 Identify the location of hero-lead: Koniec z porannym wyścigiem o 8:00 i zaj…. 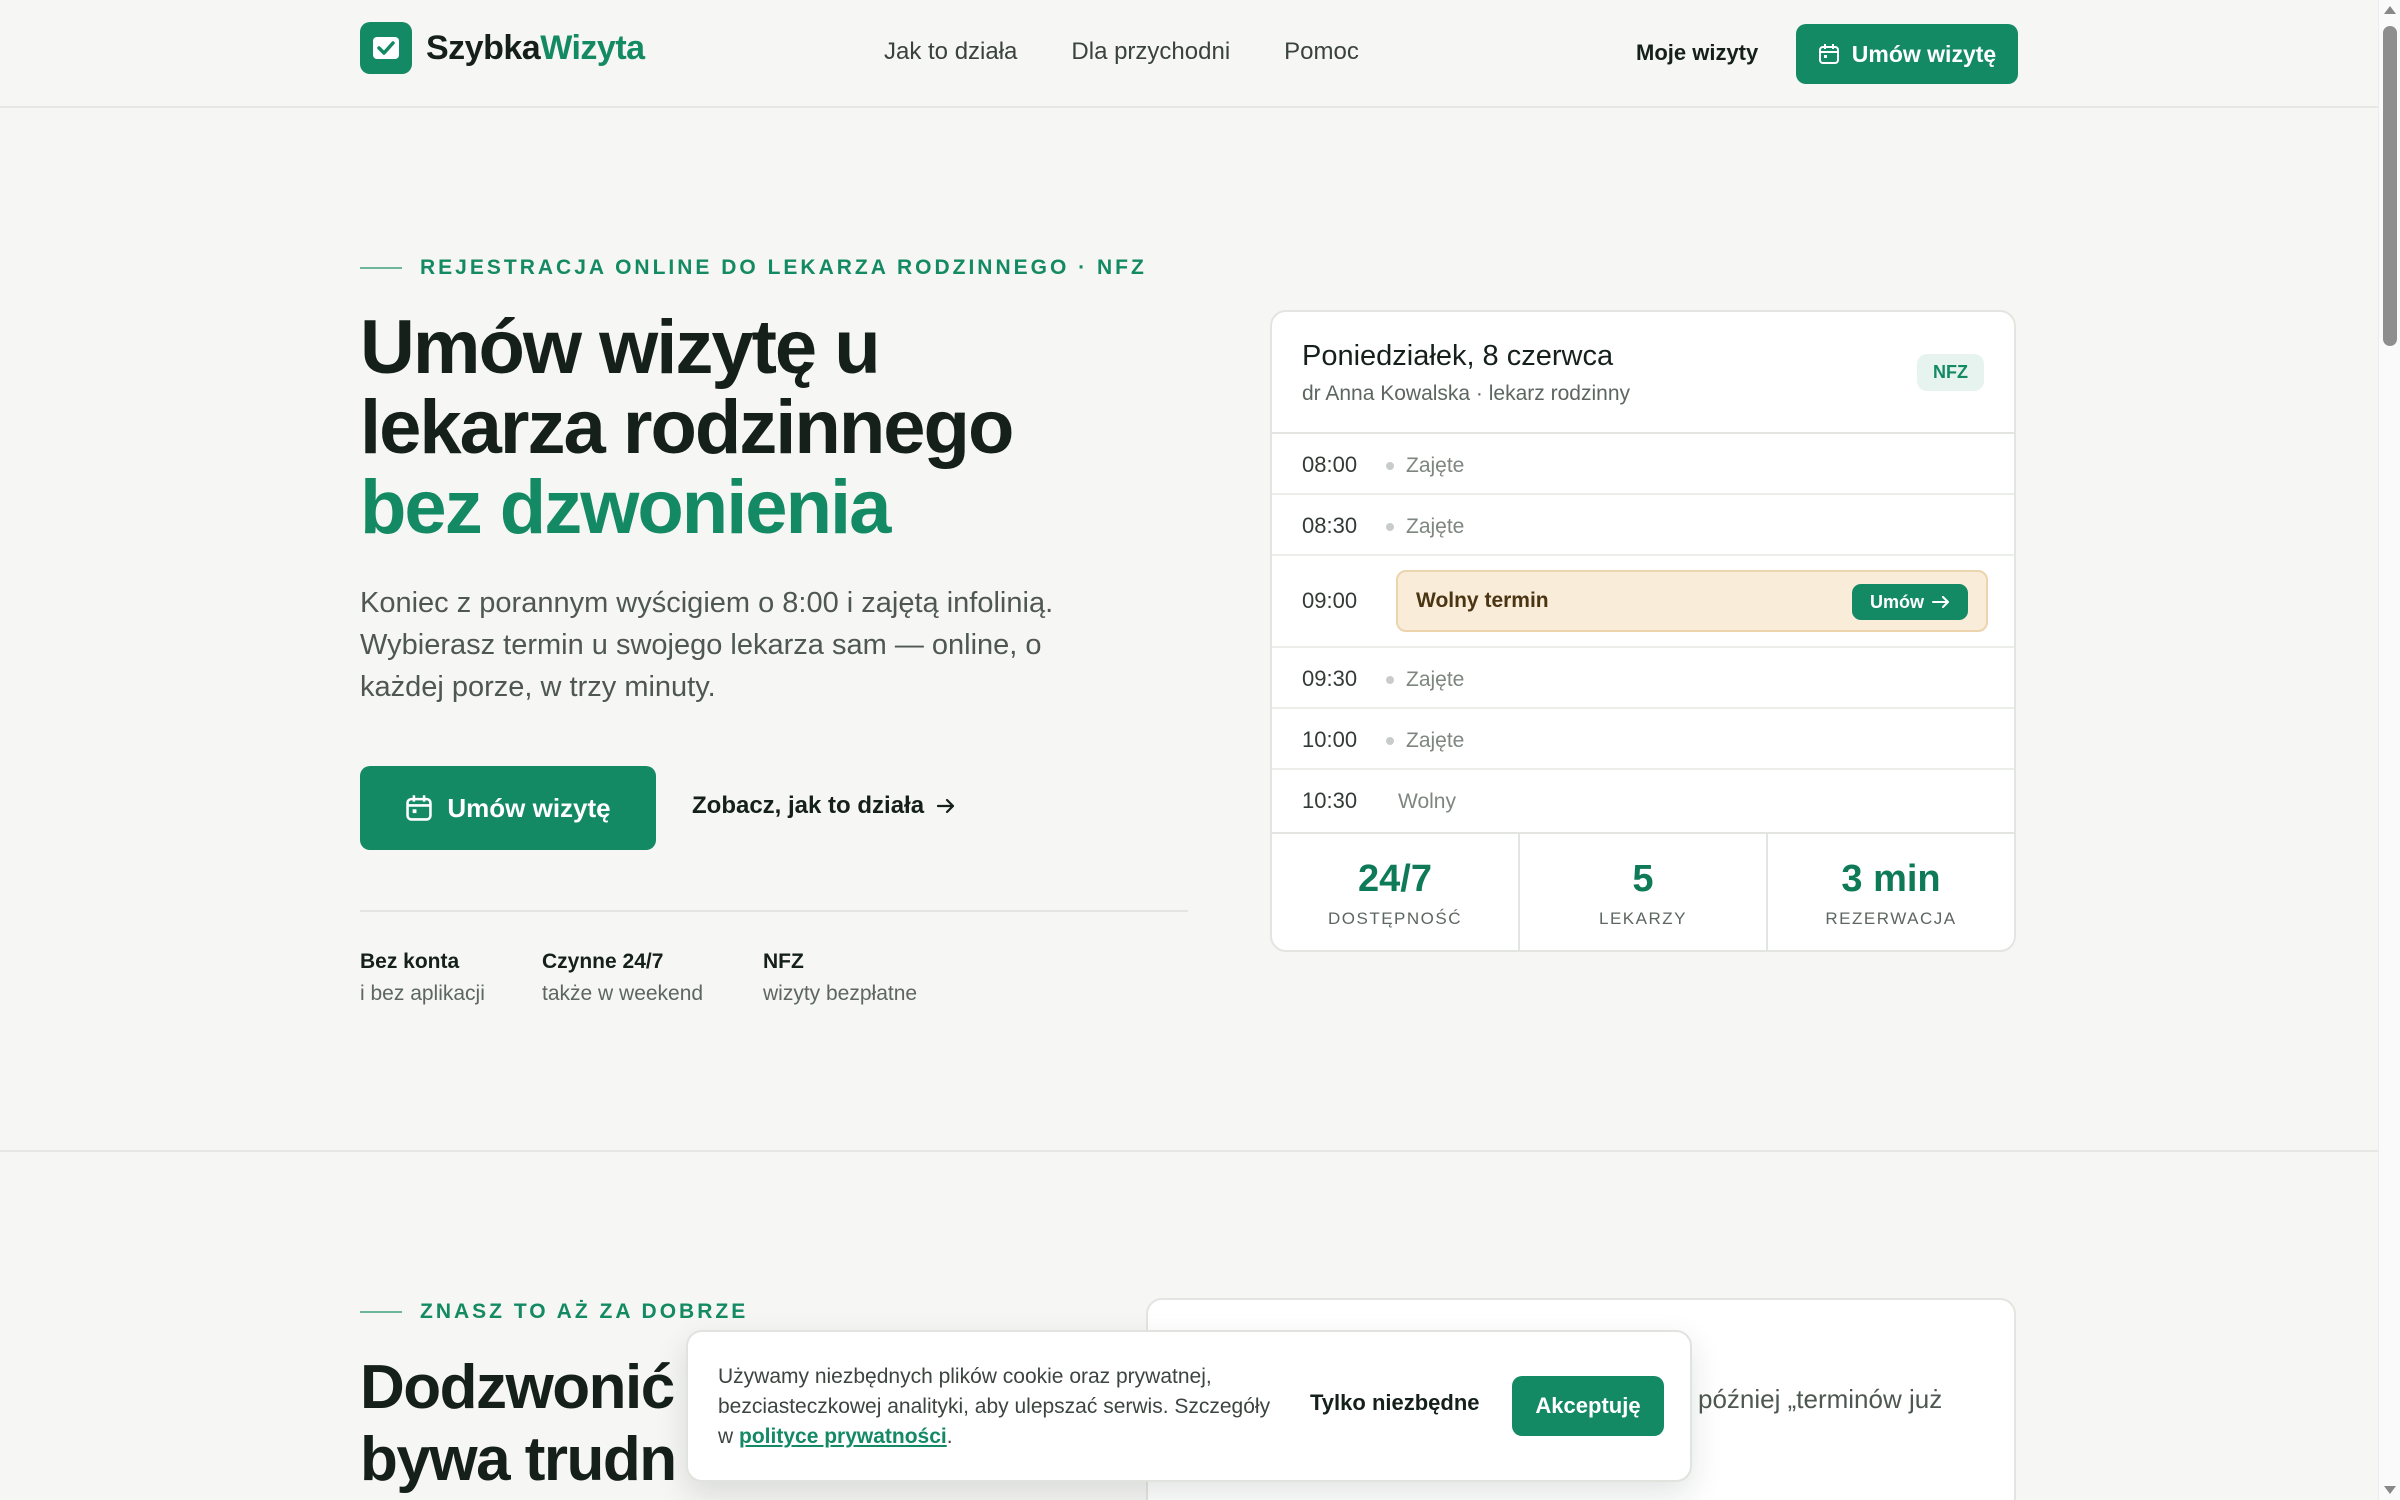
(707, 645).